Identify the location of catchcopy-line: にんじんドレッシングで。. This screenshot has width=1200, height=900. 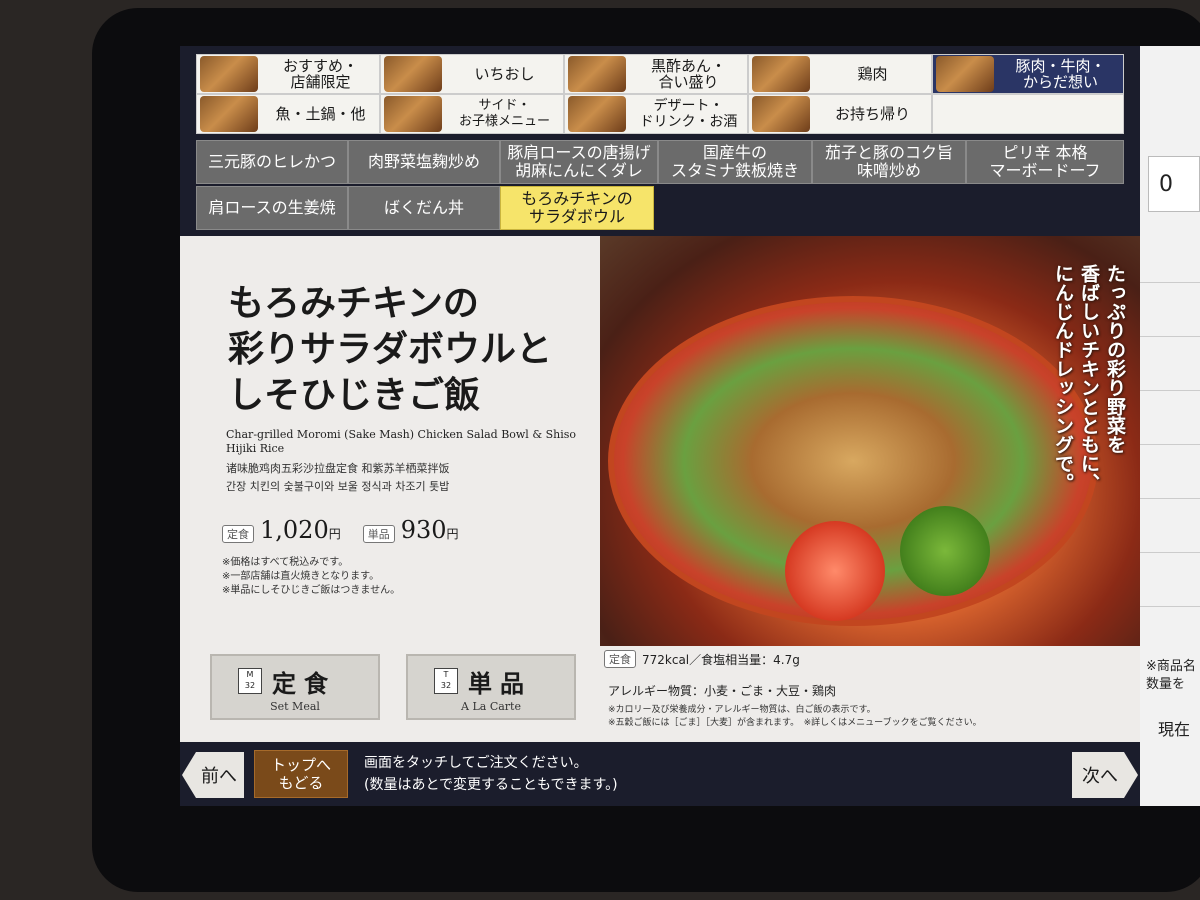
(1063, 378).